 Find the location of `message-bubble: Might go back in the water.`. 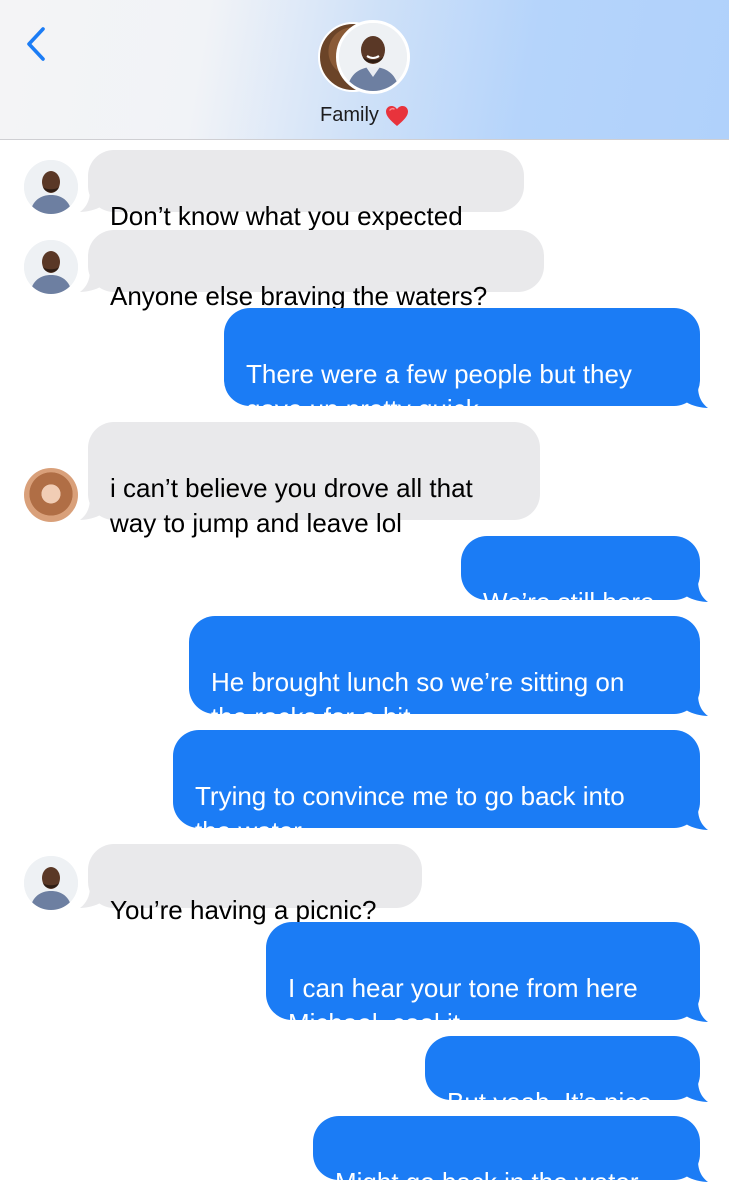

message-bubble: Might go back in the water. is located at coordinates (506, 1156).